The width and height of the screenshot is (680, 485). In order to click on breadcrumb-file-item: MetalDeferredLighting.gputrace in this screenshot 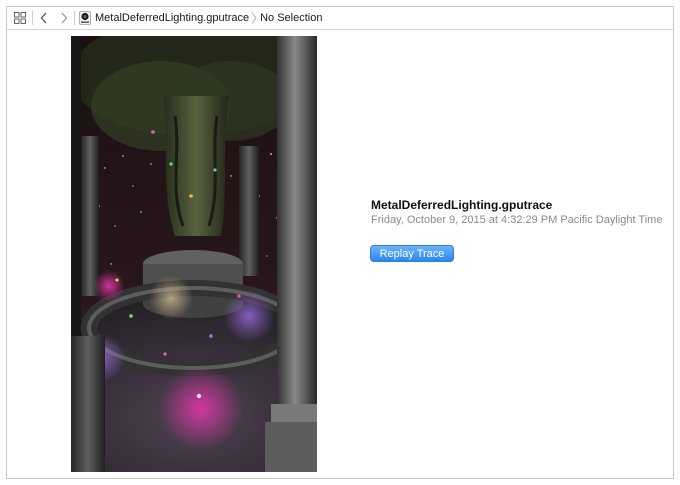, I will do `click(164, 18)`.